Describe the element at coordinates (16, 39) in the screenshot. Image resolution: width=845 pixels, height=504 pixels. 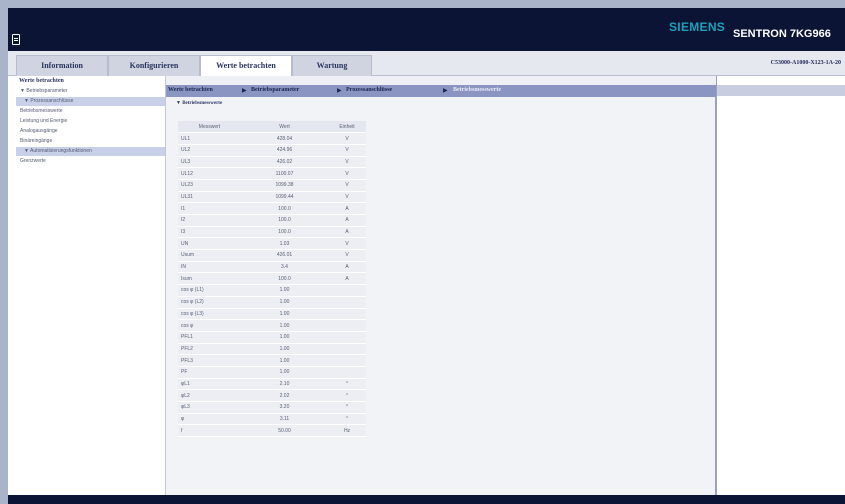
I see `document-icon` at that location.